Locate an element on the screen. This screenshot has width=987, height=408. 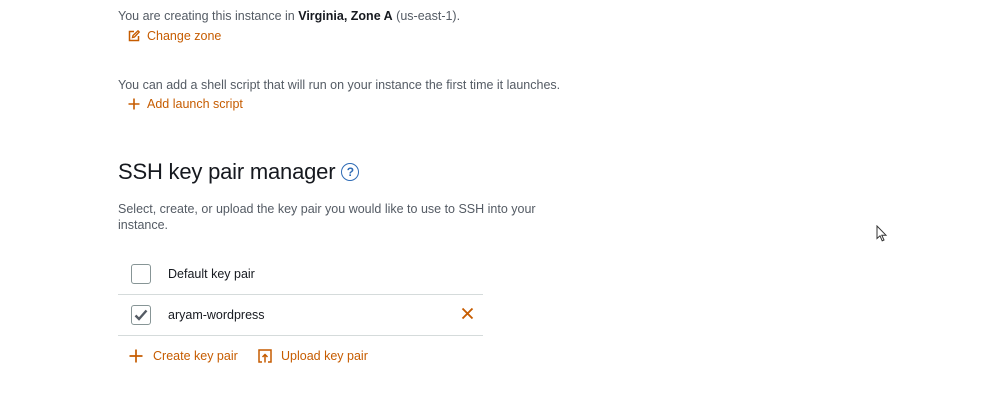
create-key-pair-label: Create key pair is located at coordinates (195, 356).